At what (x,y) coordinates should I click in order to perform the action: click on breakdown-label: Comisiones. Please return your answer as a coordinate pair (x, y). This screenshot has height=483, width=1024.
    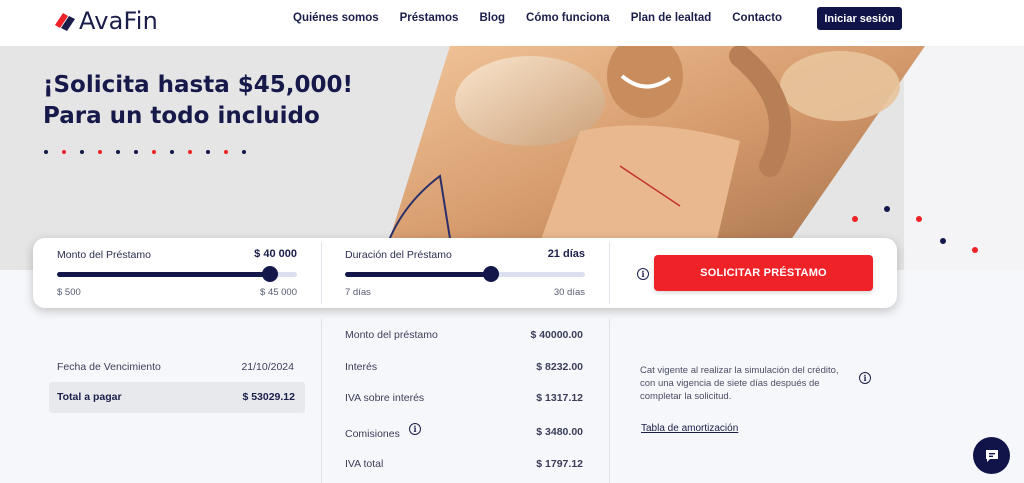
    Looking at the image, I should click on (372, 434).